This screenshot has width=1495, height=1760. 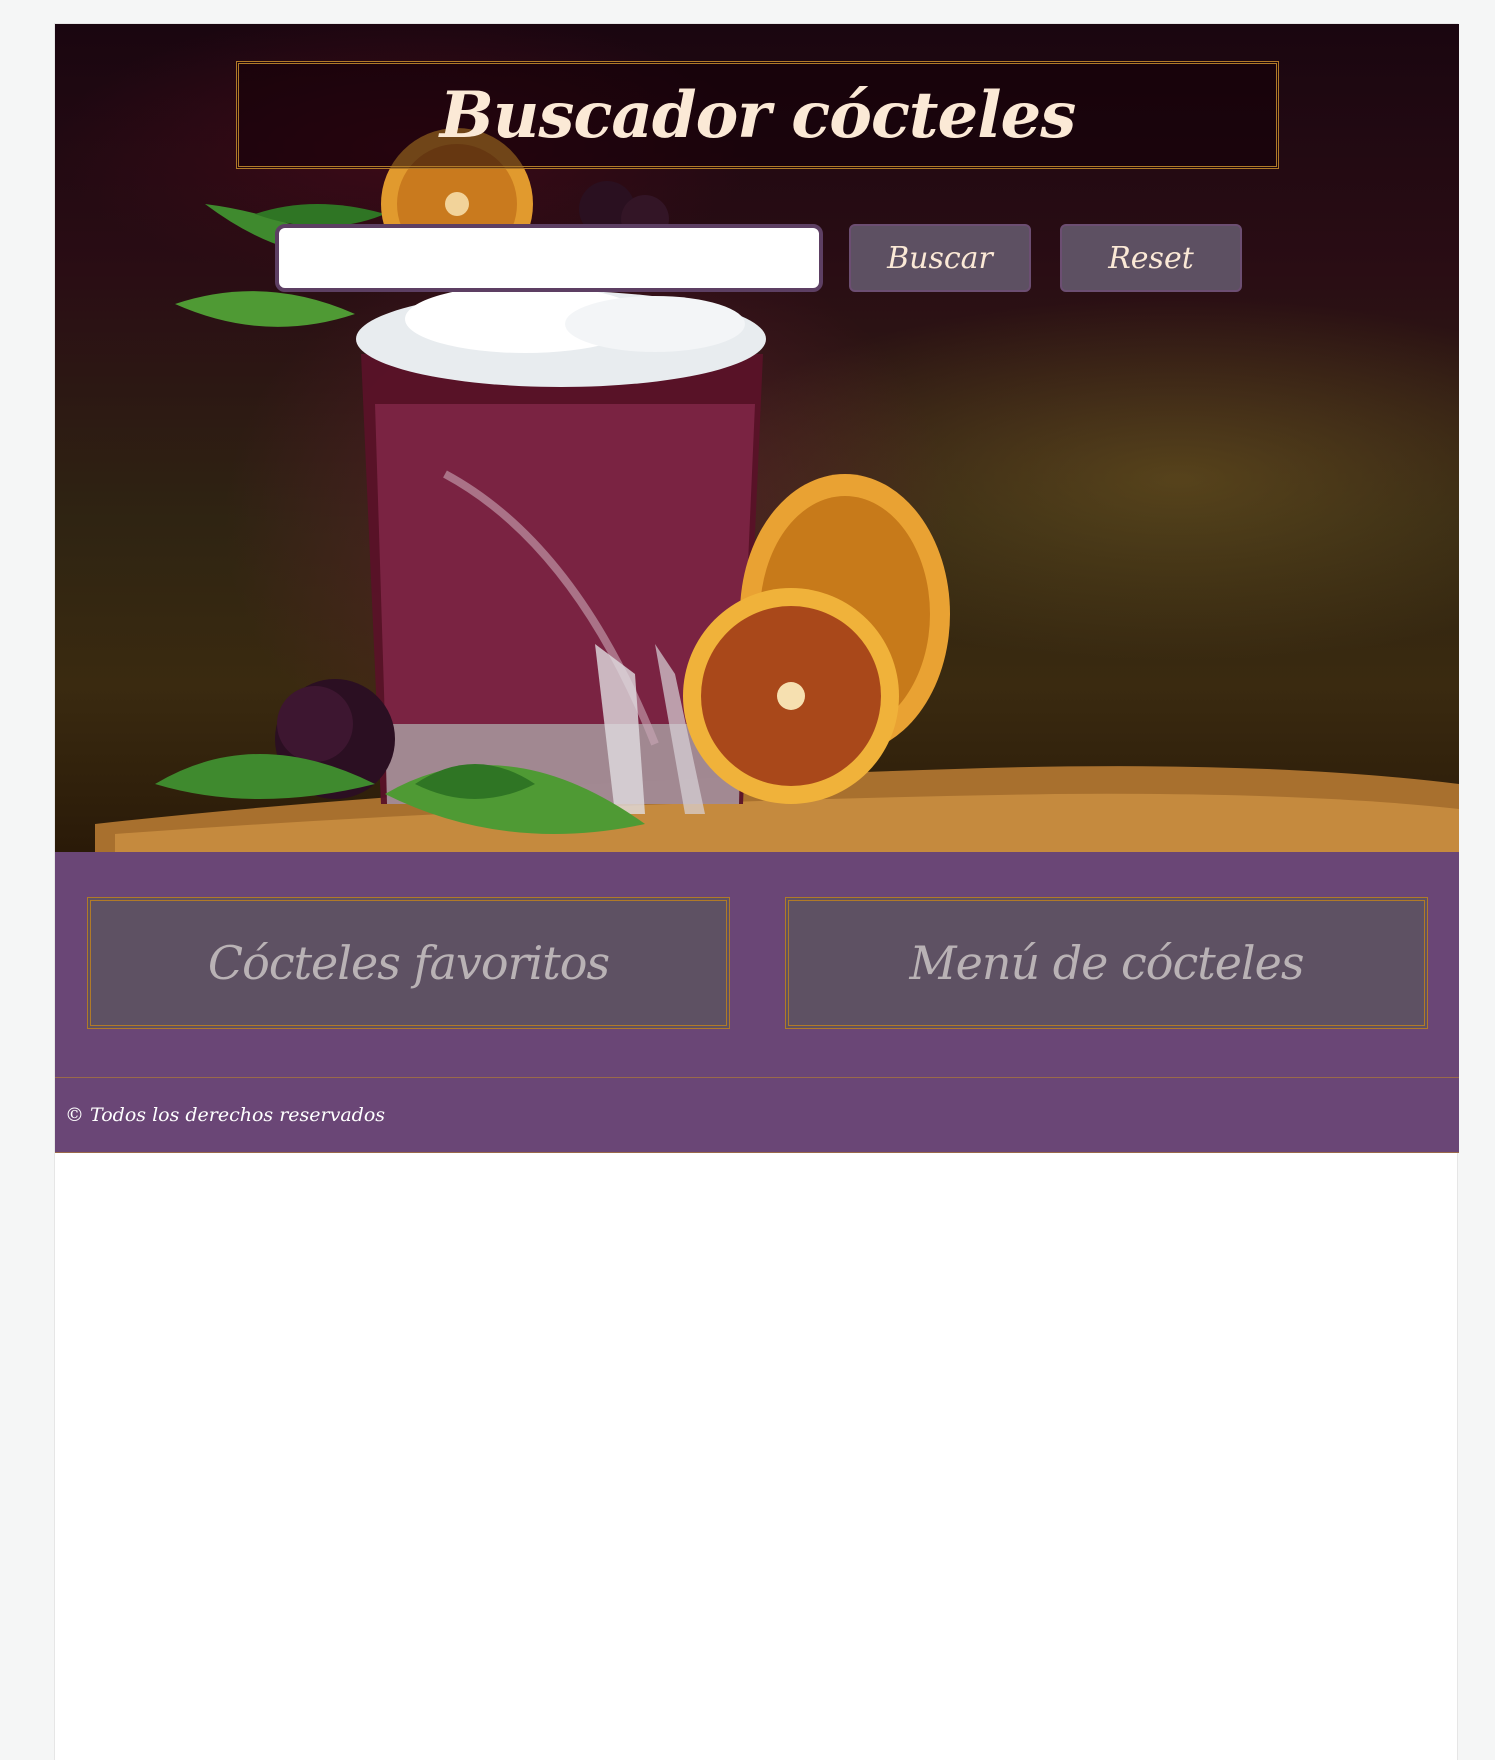 I want to click on page-title: Buscador cócteles, so click(x=757, y=115).